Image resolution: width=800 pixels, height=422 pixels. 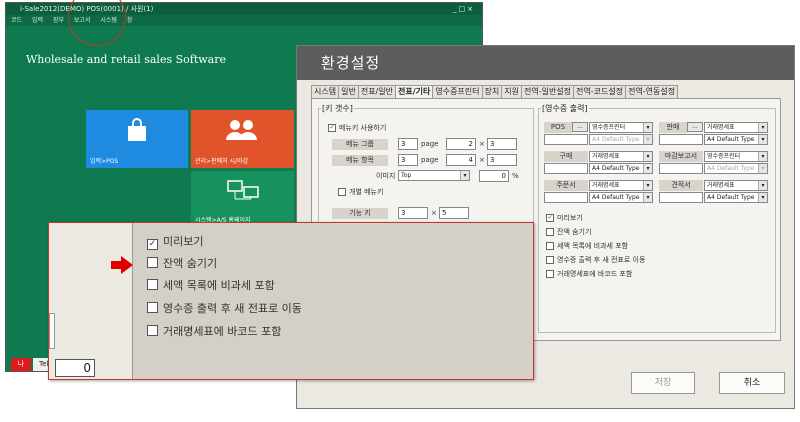 What do you see at coordinates (574, 232) in the screenshot?
I see `option-label: 잔액 숨기기` at bounding box center [574, 232].